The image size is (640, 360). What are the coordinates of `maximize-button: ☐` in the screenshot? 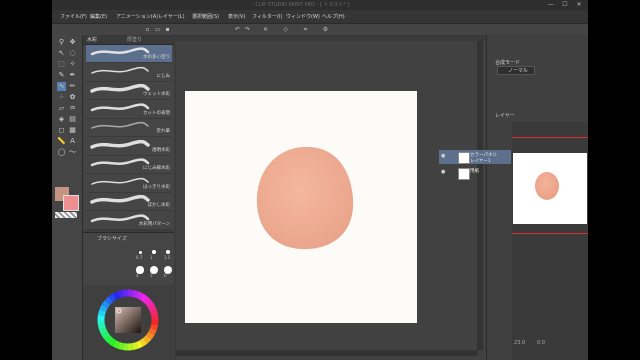 It's located at (565, 4).